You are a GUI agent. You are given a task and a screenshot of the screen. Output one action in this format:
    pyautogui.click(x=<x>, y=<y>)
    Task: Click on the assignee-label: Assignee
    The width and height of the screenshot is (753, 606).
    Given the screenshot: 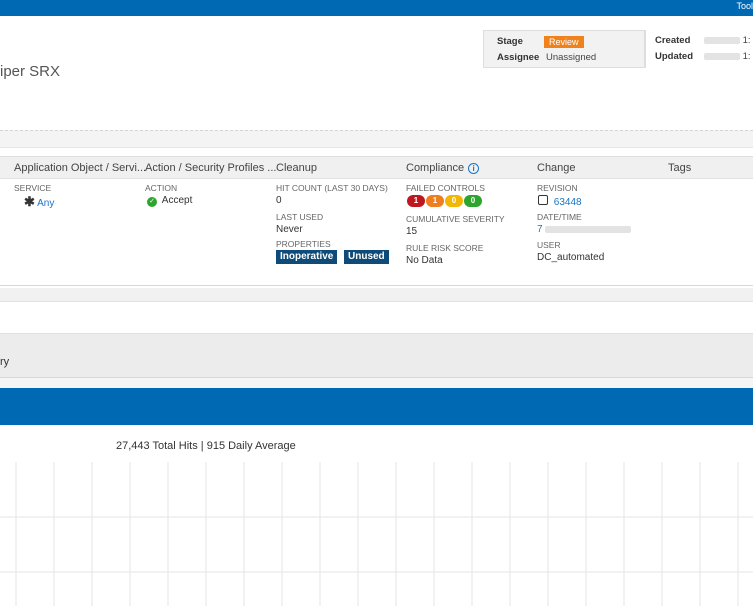 What is the action you would take?
    pyautogui.click(x=518, y=57)
    